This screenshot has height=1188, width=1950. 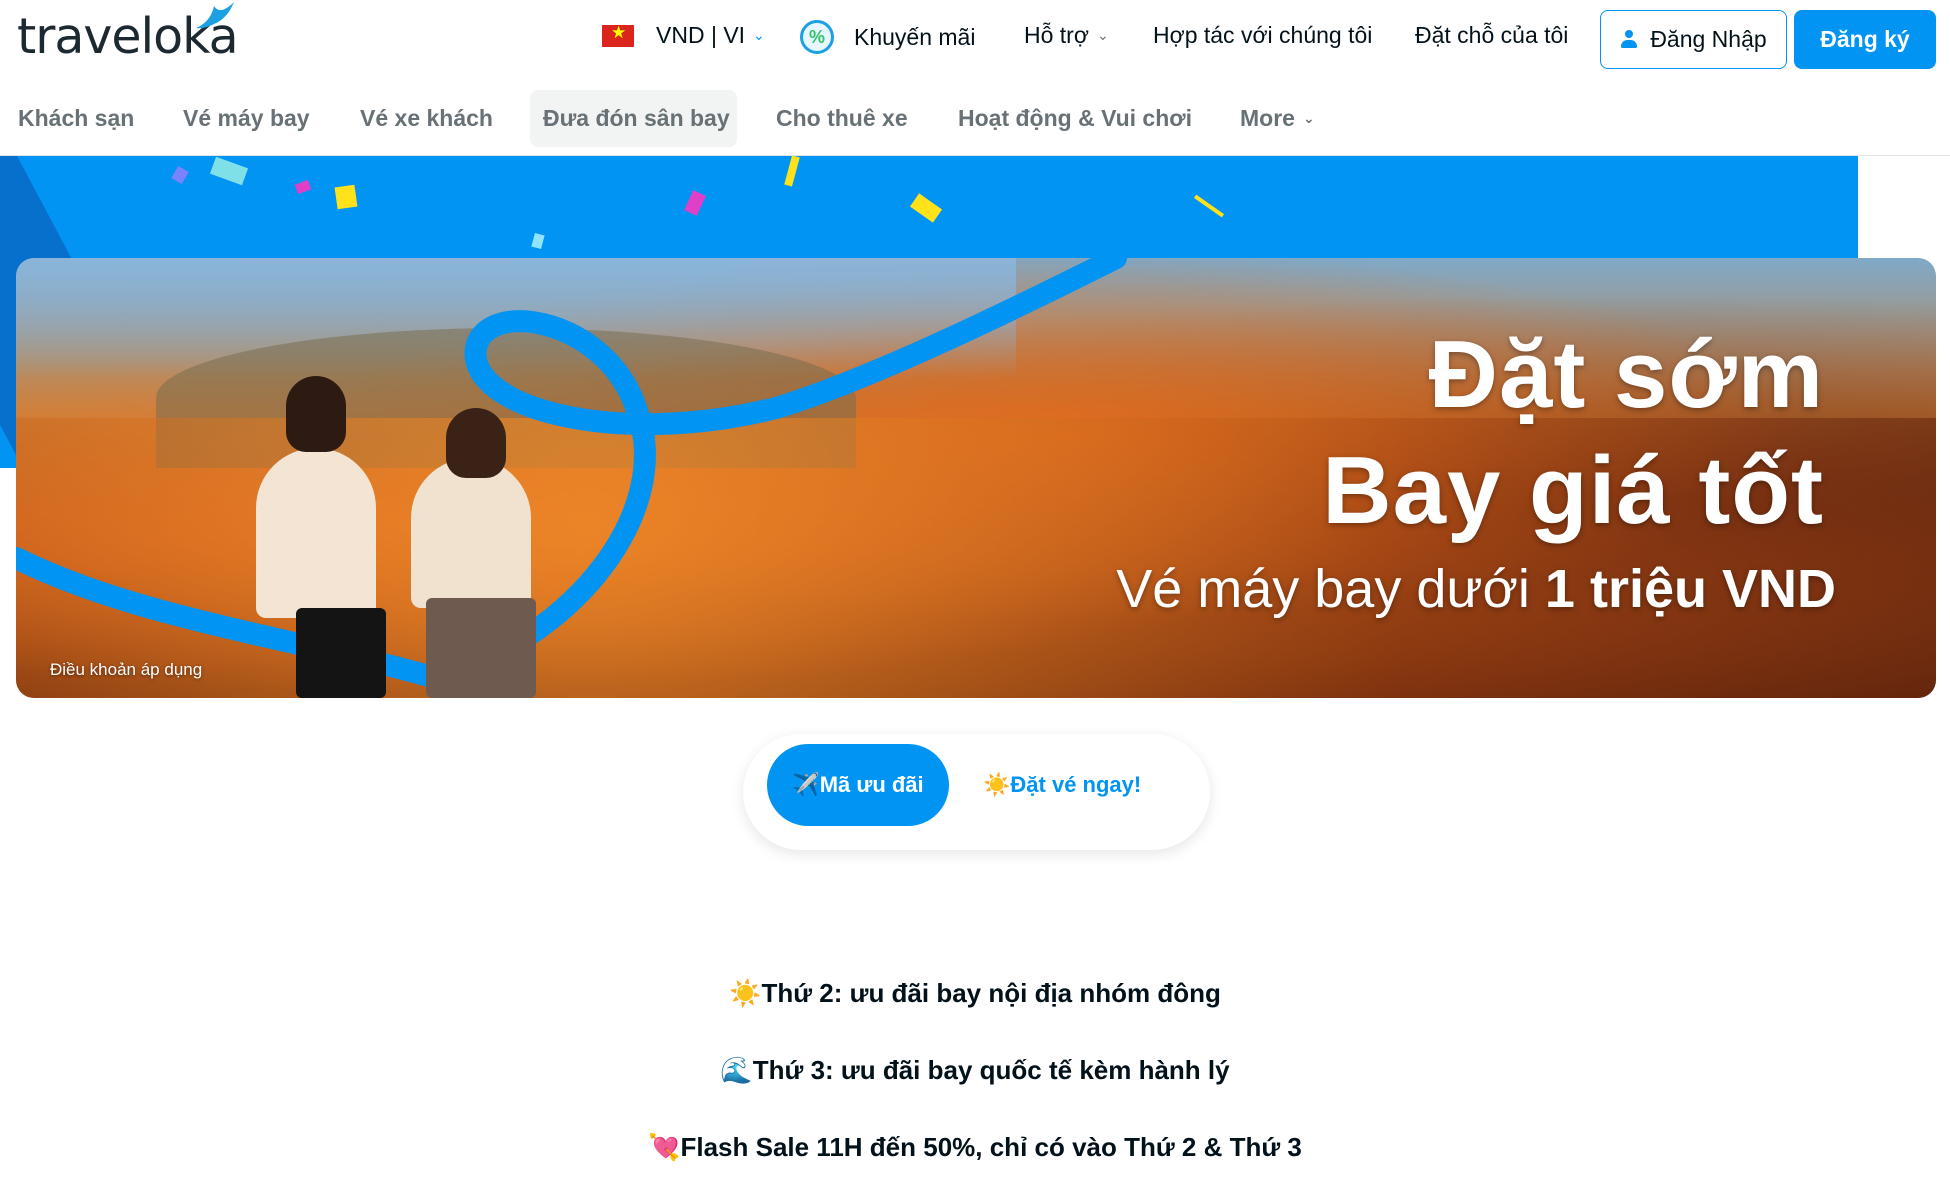 What do you see at coordinates (1626, 374) in the screenshot?
I see `banner-headline-1: Đặt sớm` at bounding box center [1626, 374].